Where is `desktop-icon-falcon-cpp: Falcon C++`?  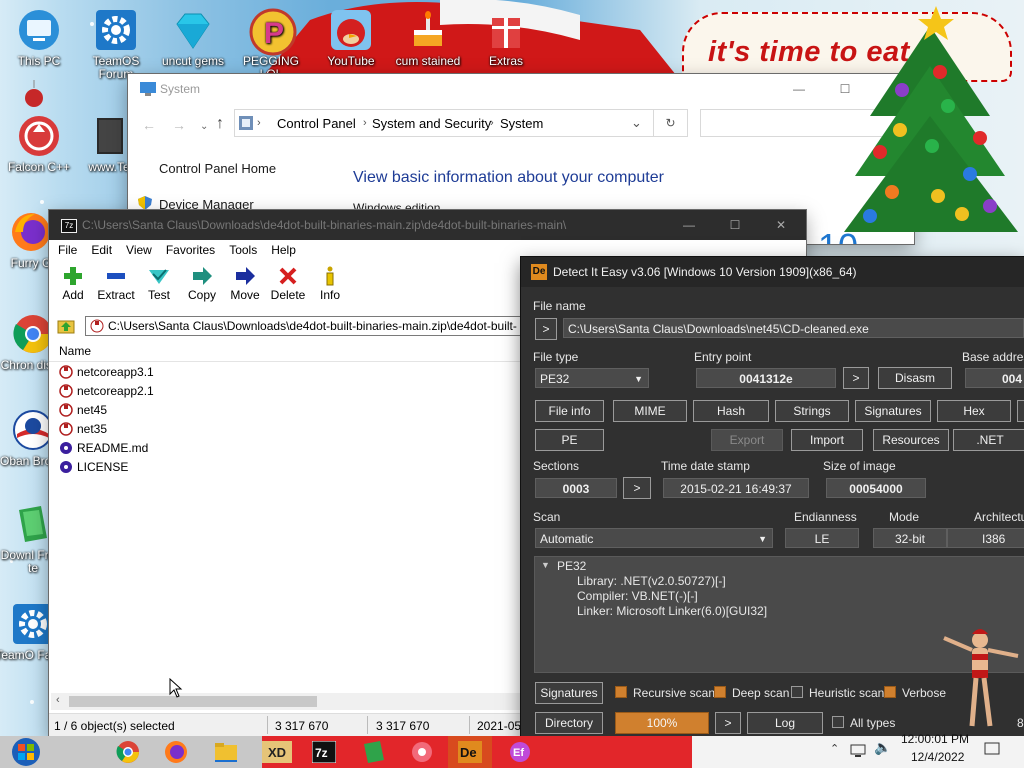 desktop-icon-falcon-cpp: Falcon C++ is located at coordinates (39, 144).